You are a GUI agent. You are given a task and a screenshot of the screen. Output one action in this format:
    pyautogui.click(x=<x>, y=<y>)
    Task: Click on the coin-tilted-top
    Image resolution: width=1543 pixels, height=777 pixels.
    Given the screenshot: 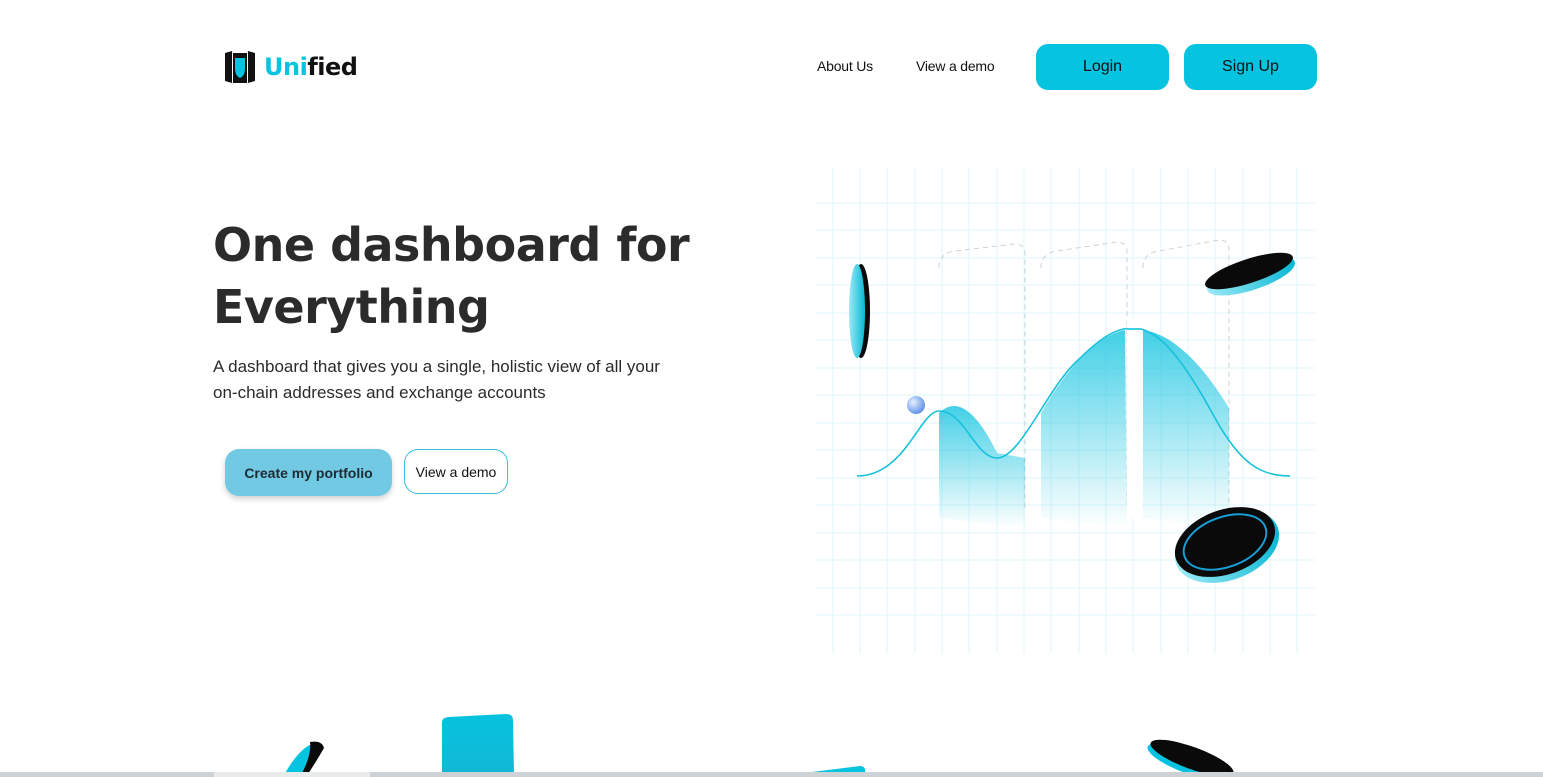 What is the action you would take?
    pyautogui.click(x=1250, y=274)
    